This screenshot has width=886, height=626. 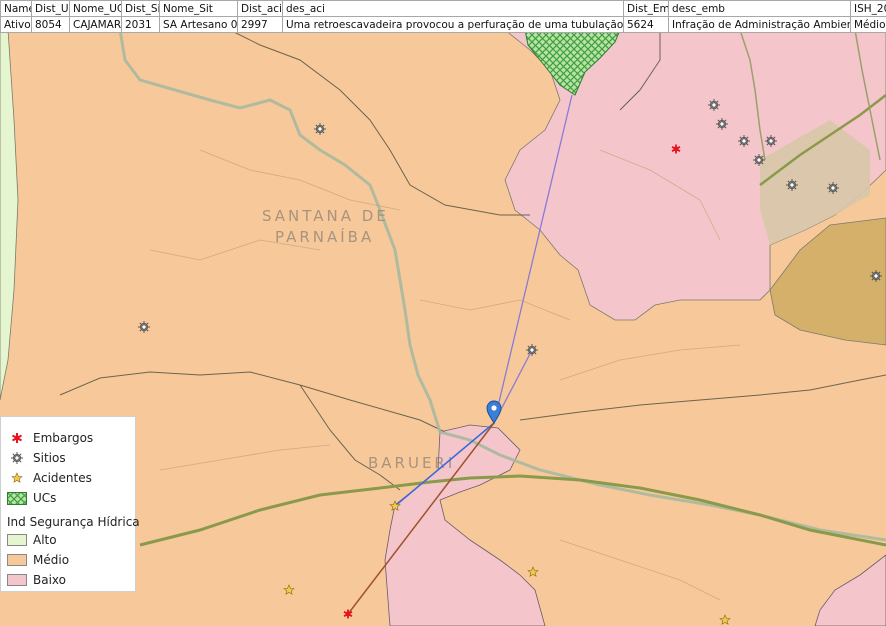 I want to click on legend-item-sitios: Sitios, so click(x=36, y=458).